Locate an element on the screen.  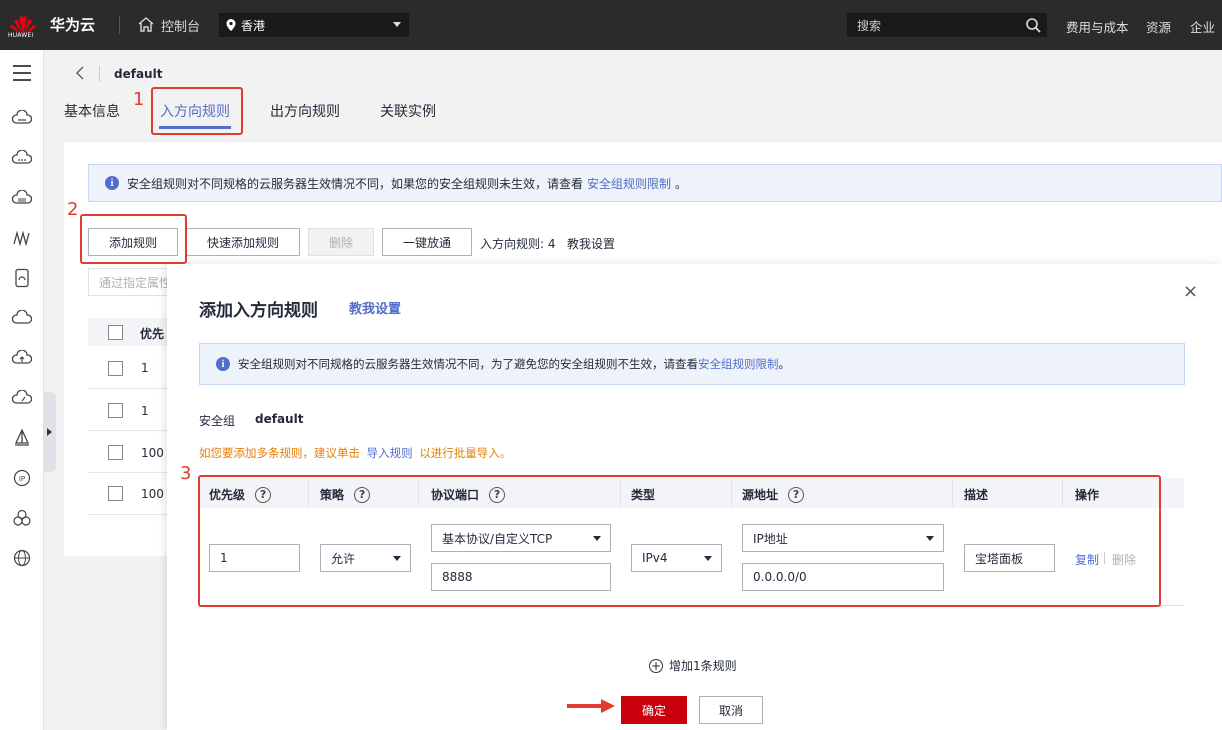
confirm-button: 确定 is located at coordinates (654, 710).